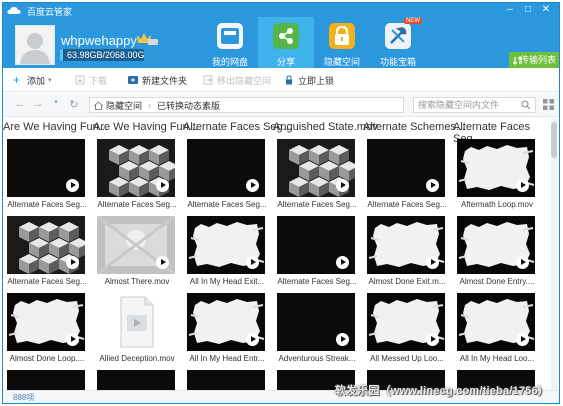 The image size is (563, 406). What do you see at coordinates (147, 39) in the screenshot?
I see `vip-crown-icon` at bounding box center [147, 39].